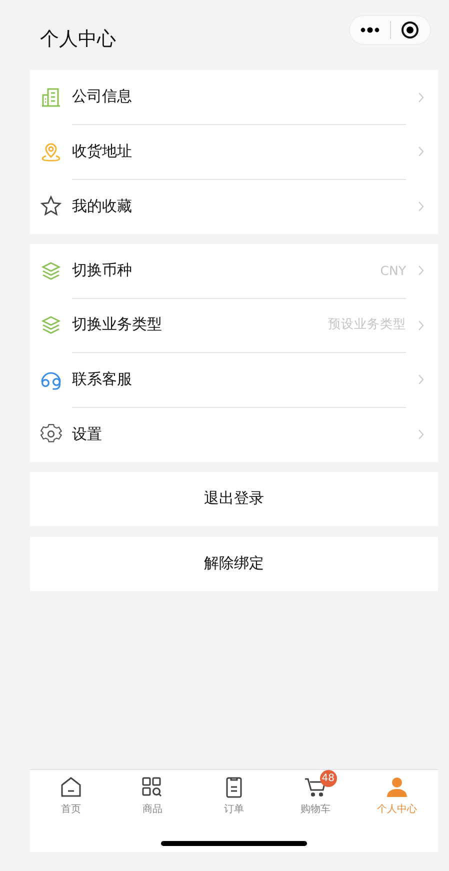 This screenshot has width=449, height=871. Describe the element at coordinates (234, 809) in the screenshot. I see `tab-label: 订单` at that location.